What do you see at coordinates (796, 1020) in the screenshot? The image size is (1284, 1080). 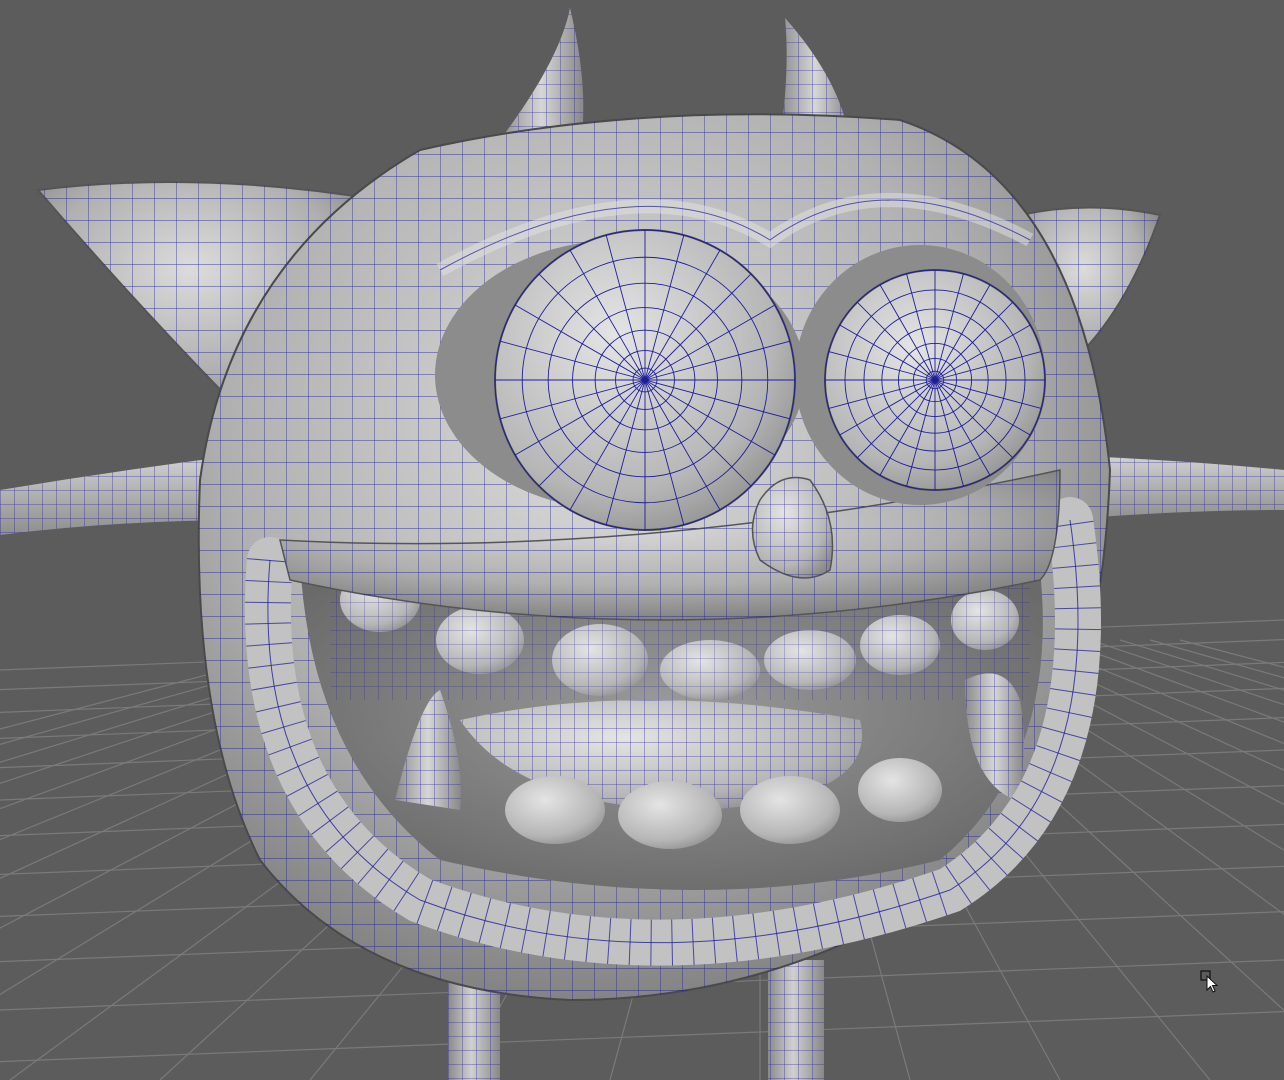 I see `right-leg` at bounding box center [796, 1020].